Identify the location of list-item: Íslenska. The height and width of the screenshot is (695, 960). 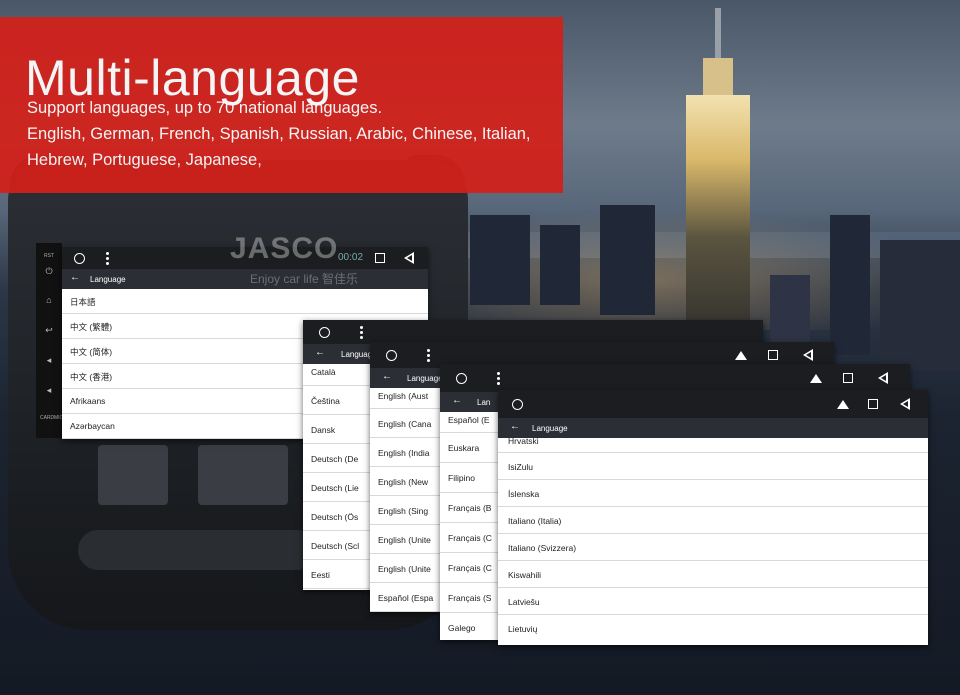
(713, 493).